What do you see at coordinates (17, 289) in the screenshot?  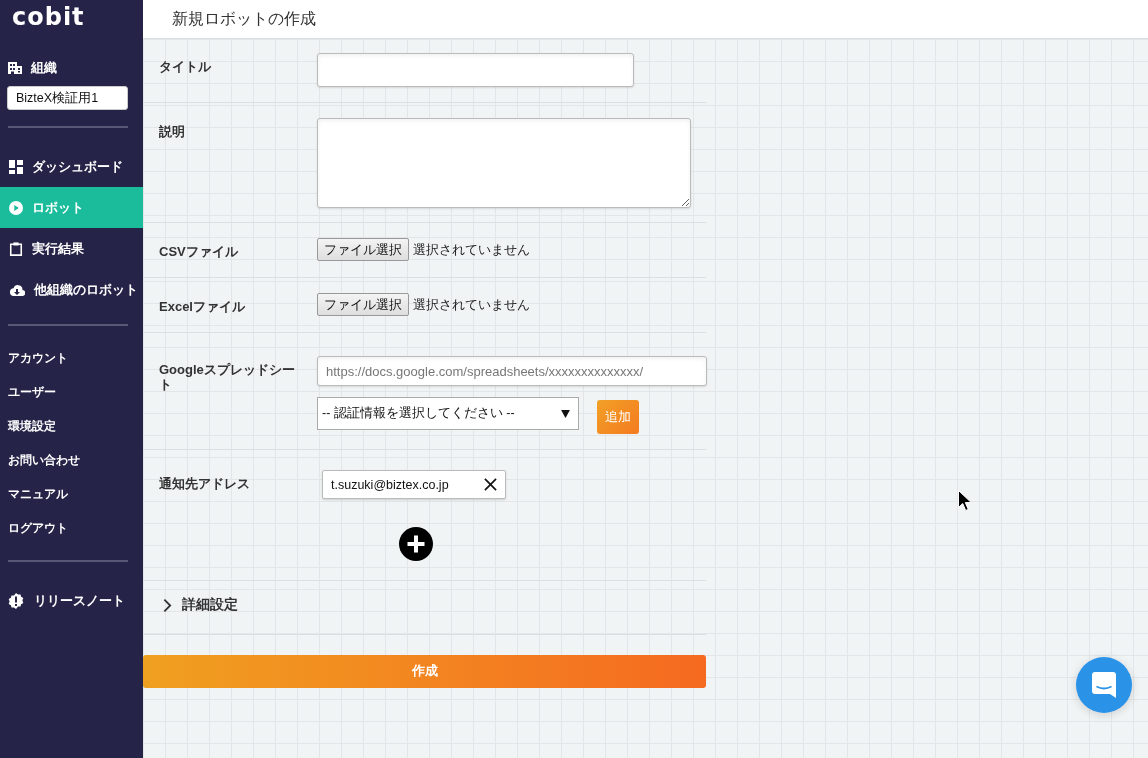 I see `cloud-download-icon` at bounding box center [17, 289].